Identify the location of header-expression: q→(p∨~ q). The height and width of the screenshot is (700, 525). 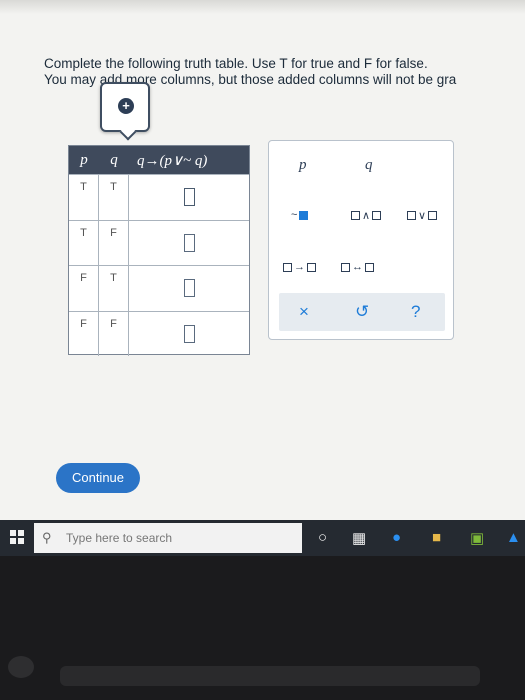
(172, 160).